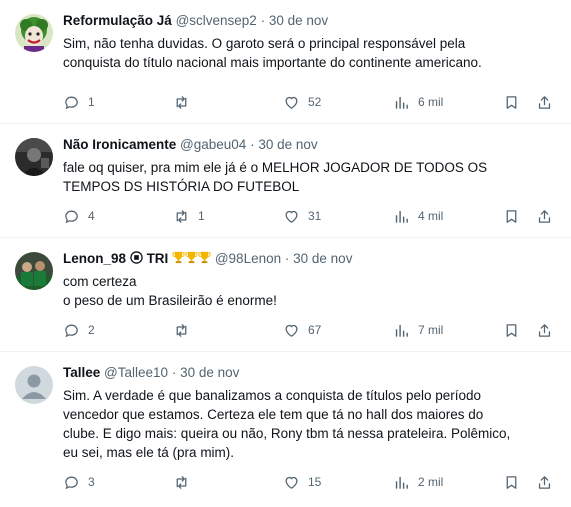 The image size is (571, 507). Describe the element at coordinates (431, 102) in the screenshot. I see `views-count: 6 mil` at that location.